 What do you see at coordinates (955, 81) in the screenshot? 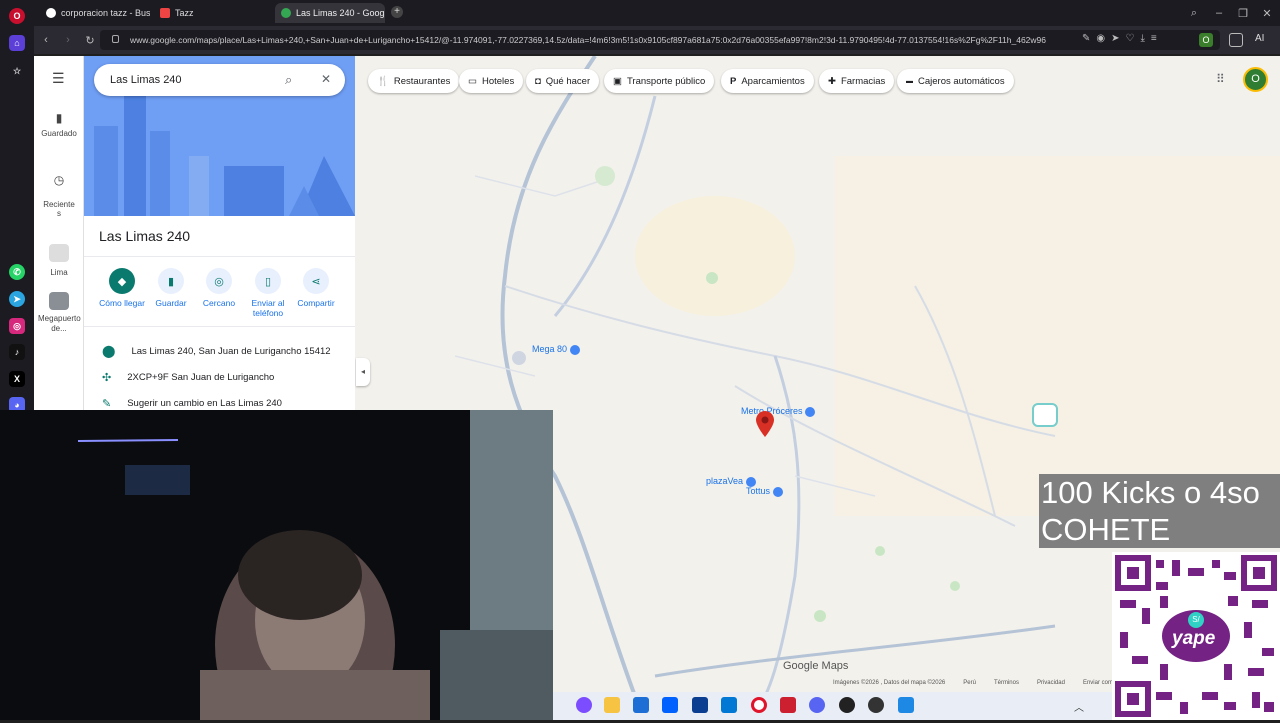
I see `chip-cajeros: ▬ Cajeros automáticos` at bounding box center [955, 81].